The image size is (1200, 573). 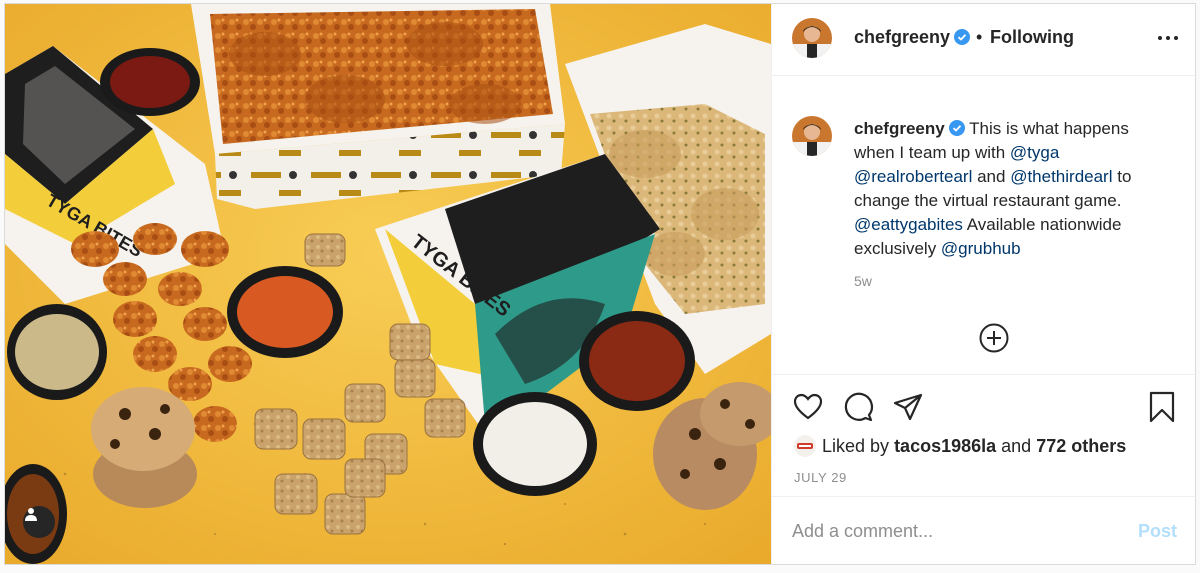 I want to click on liker-avatar-image, so click(x=805, y=446).